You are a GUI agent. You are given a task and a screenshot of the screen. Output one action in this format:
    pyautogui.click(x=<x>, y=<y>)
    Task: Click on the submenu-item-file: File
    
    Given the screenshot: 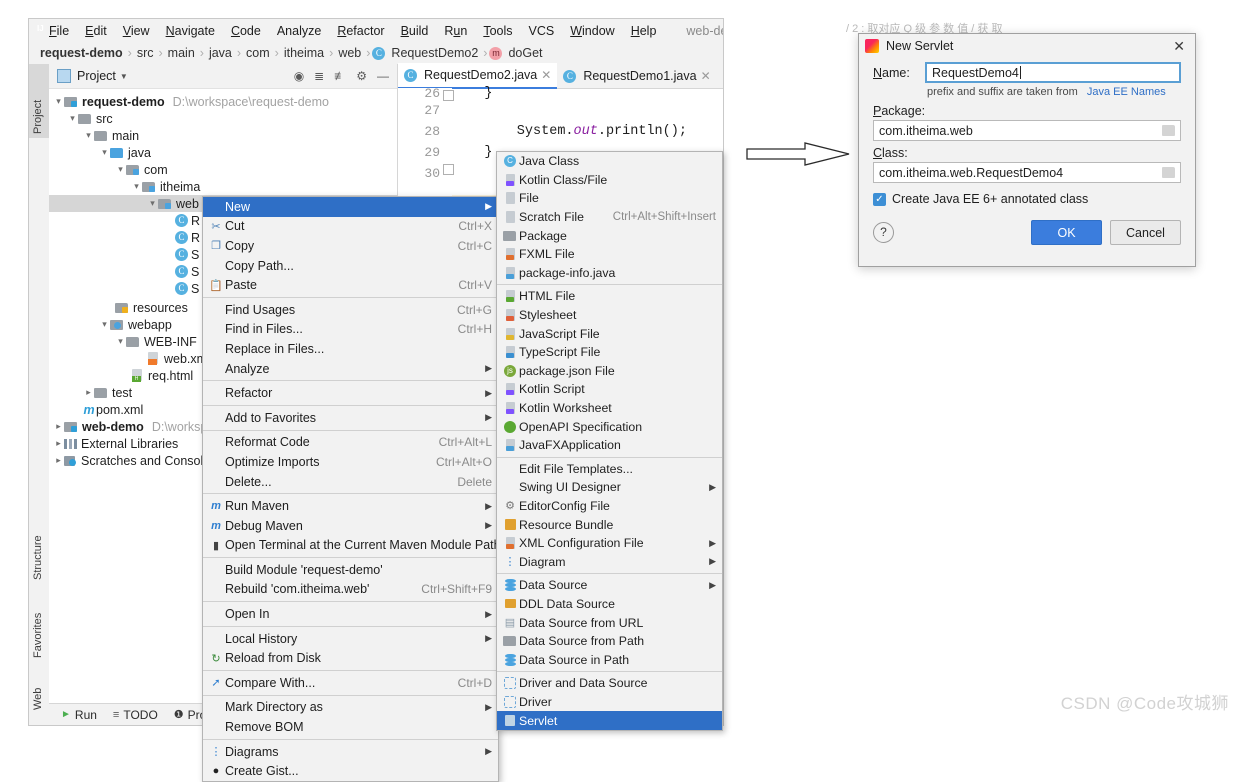 What is the action you would take?
    pyautogui.click(x=609, y=198)
    